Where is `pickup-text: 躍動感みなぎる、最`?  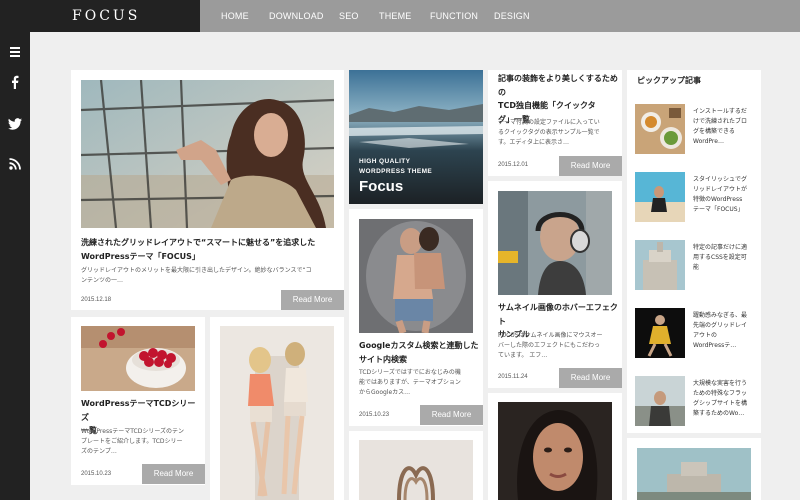
pickup-text: 躍動感みなぎる、最 is located at coordinates (725, 316).